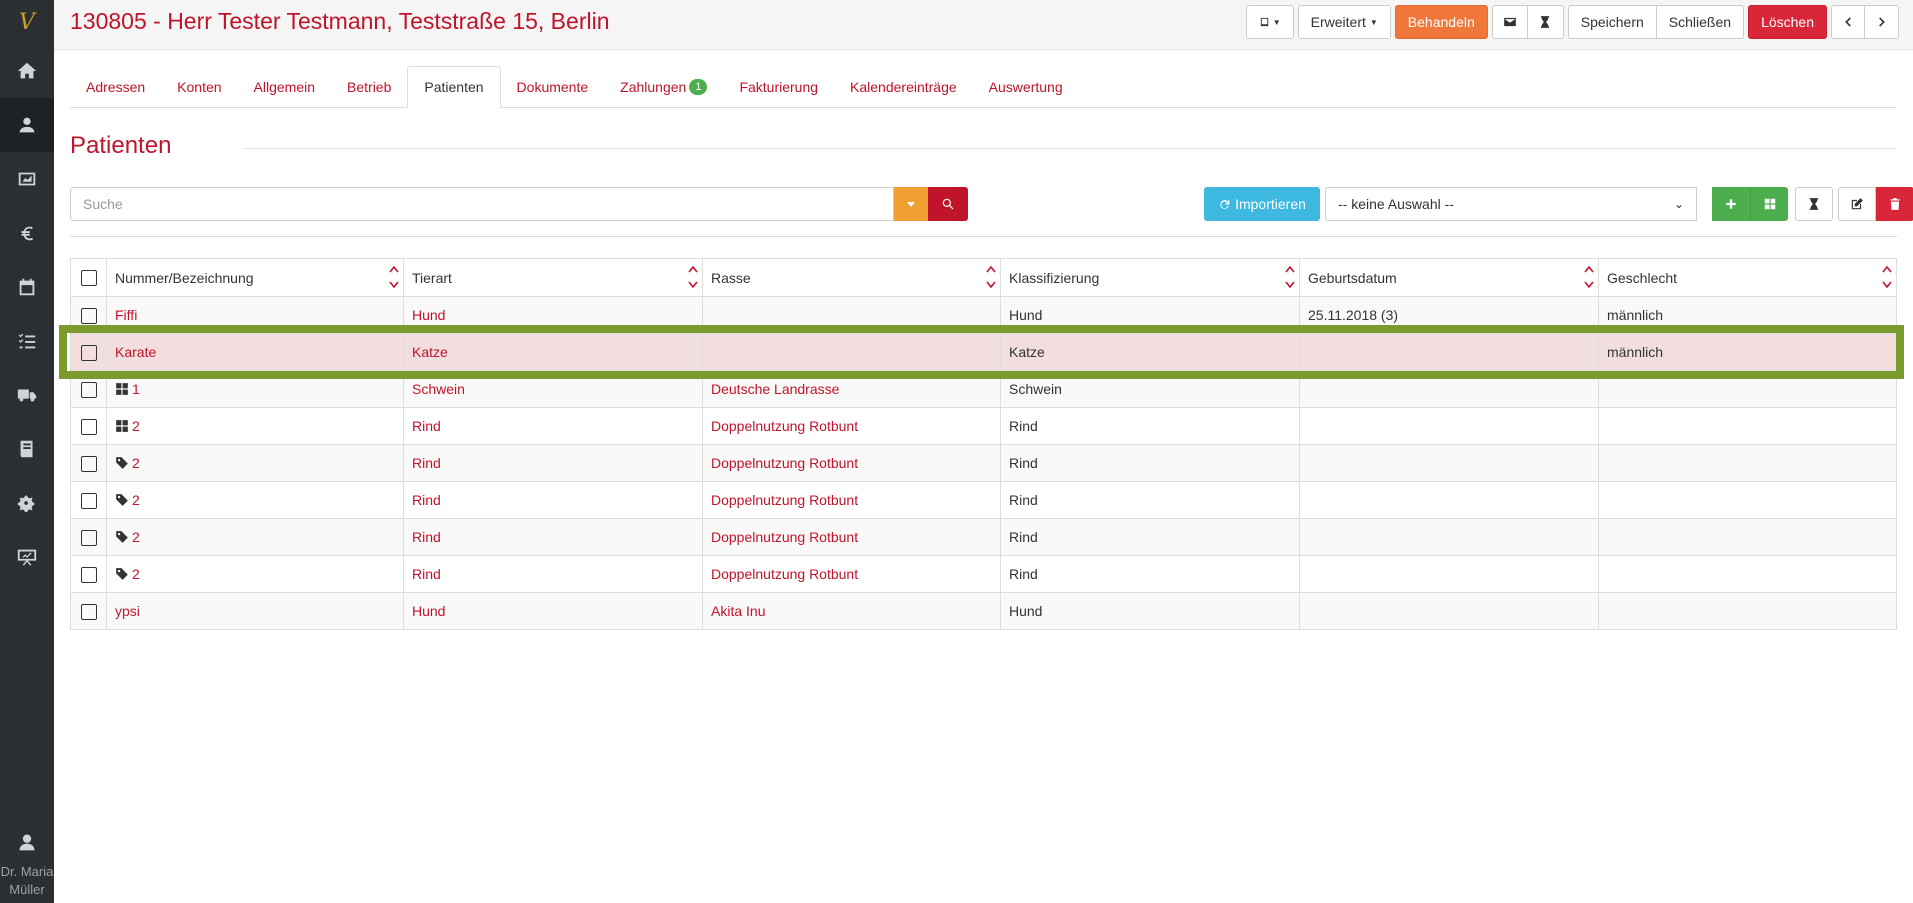 This screenshot has width=1913, height=903. Describe the element at coordinates (1731, 204) in the screenshot. I see `add-button` at that location.